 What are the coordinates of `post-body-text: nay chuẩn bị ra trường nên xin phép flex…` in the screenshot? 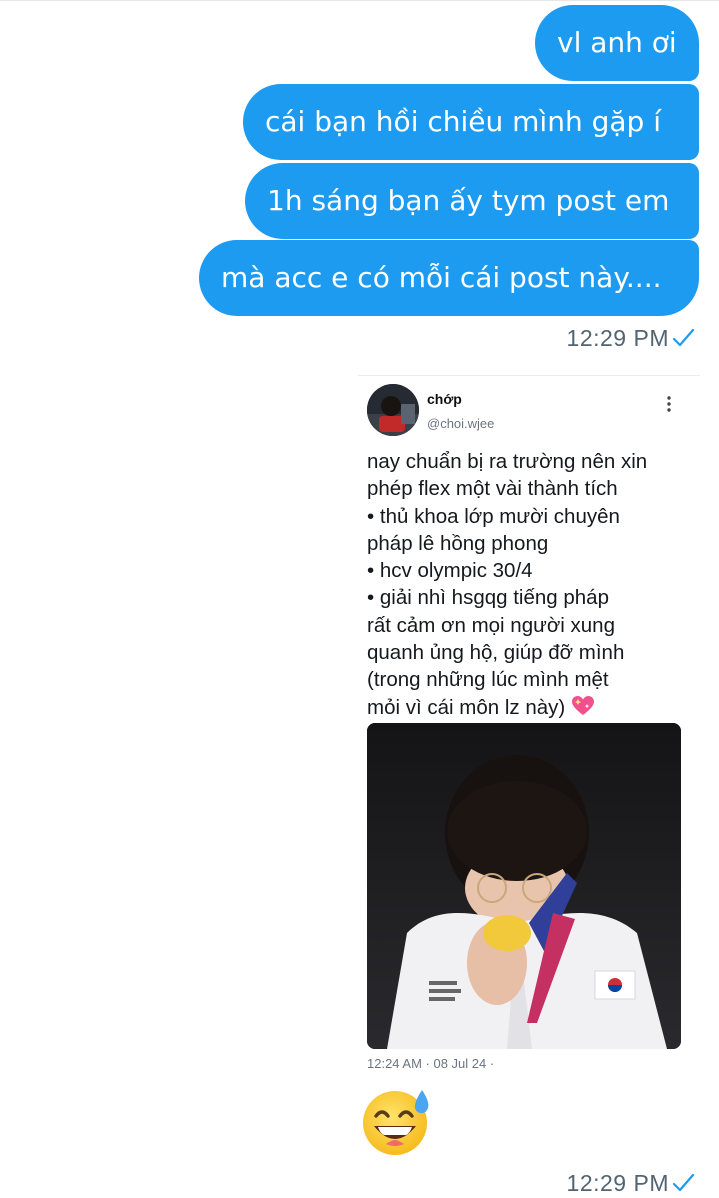 It's located at (507, 584).